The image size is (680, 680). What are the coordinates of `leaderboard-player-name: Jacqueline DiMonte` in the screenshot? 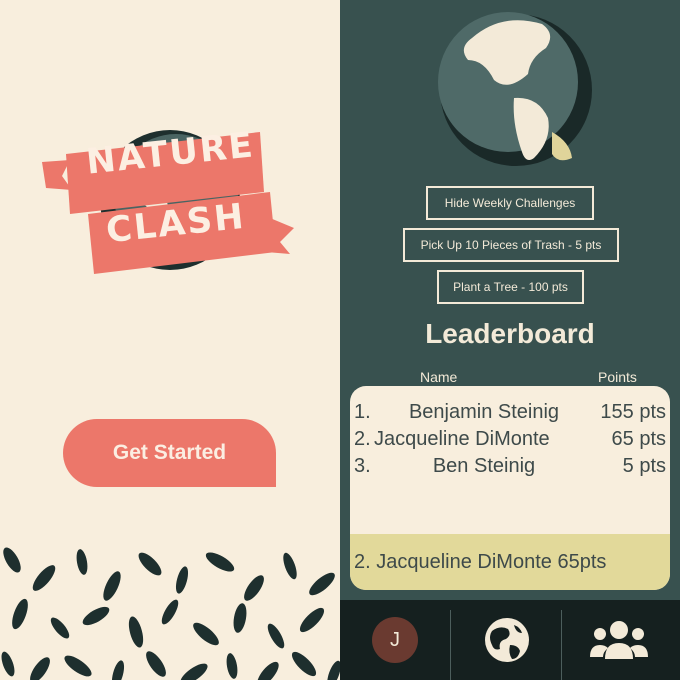 It's located at (462, 439).